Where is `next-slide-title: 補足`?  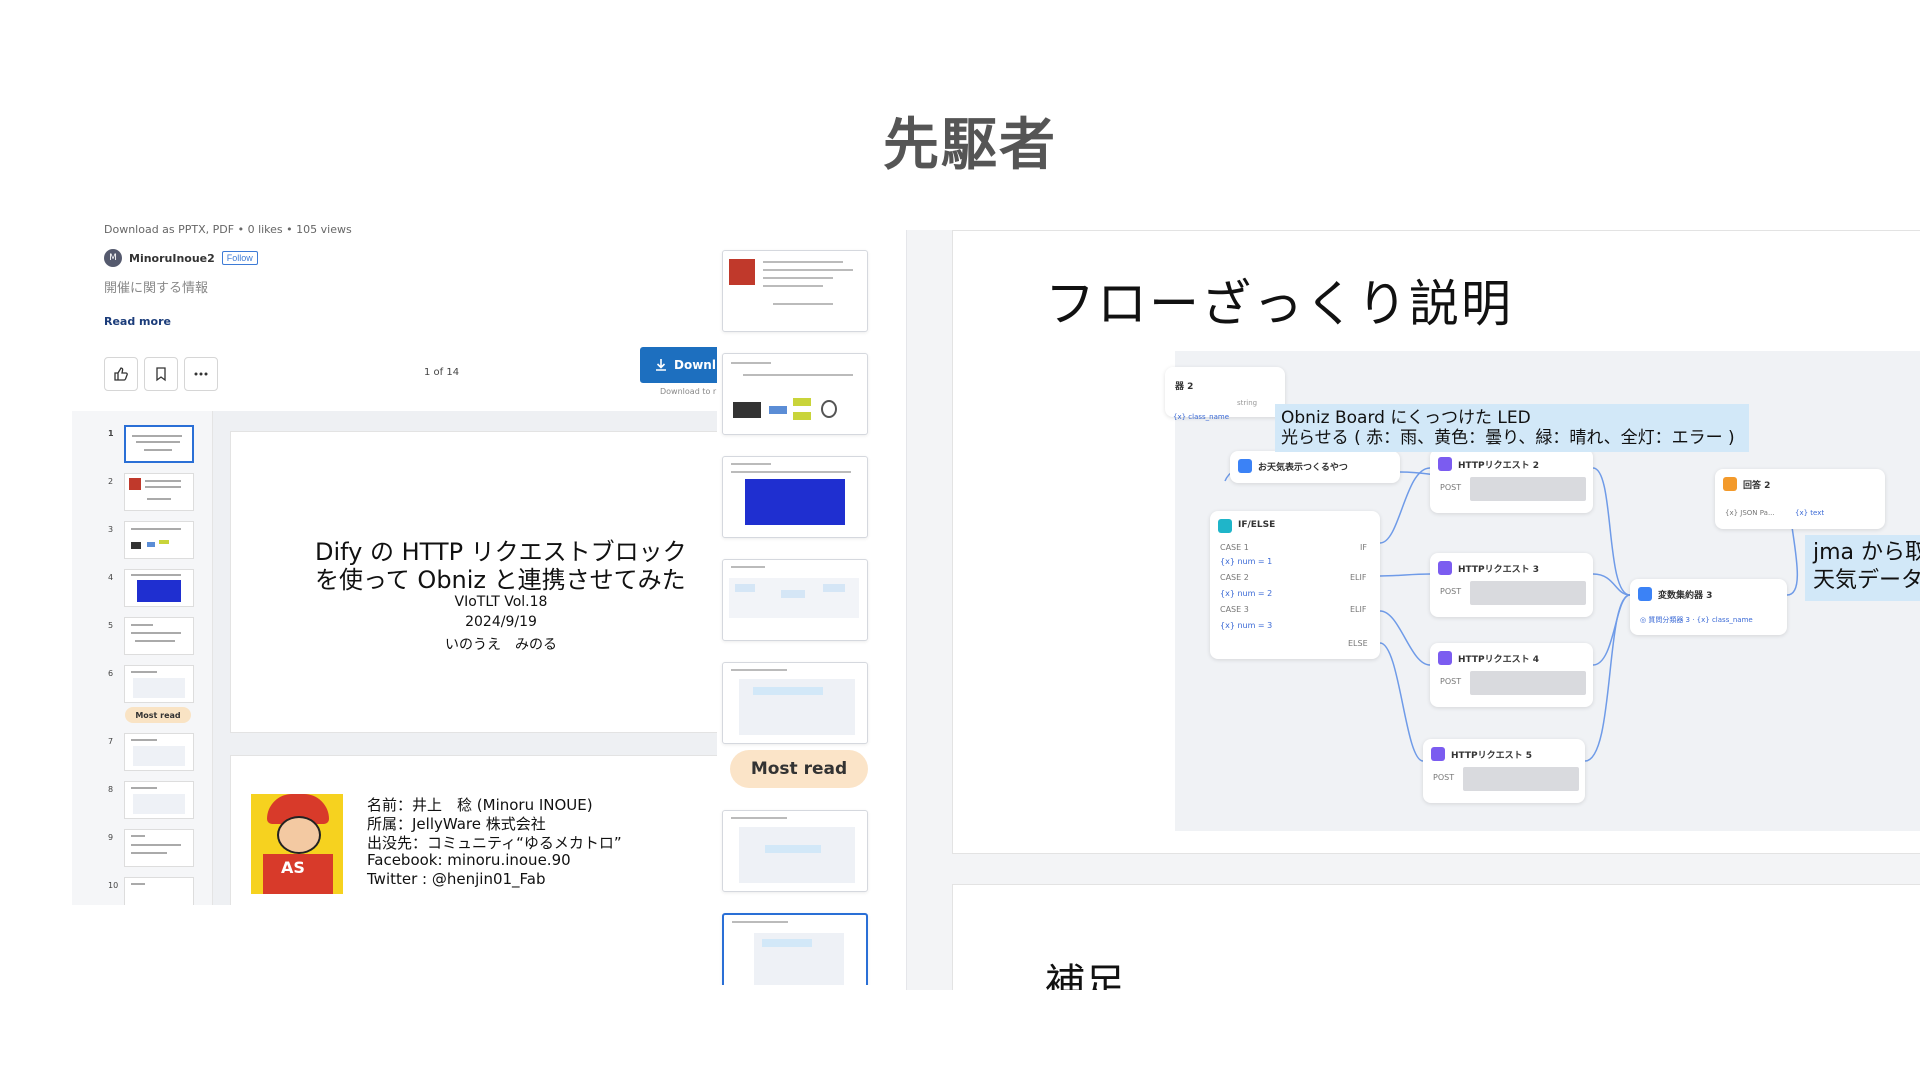 next-slide-title: 補足 is located at coordinates (1085, 975).